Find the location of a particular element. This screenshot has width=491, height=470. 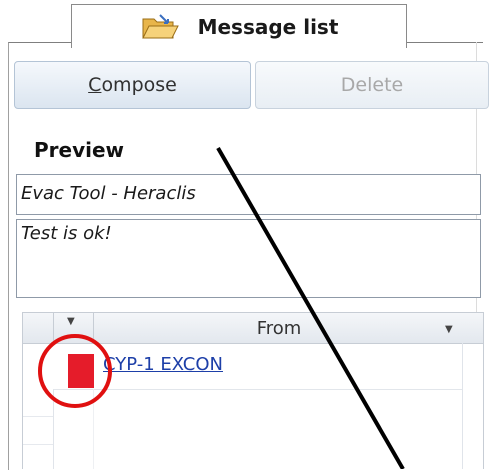

flag-icon is located at coordinates (81, 371).